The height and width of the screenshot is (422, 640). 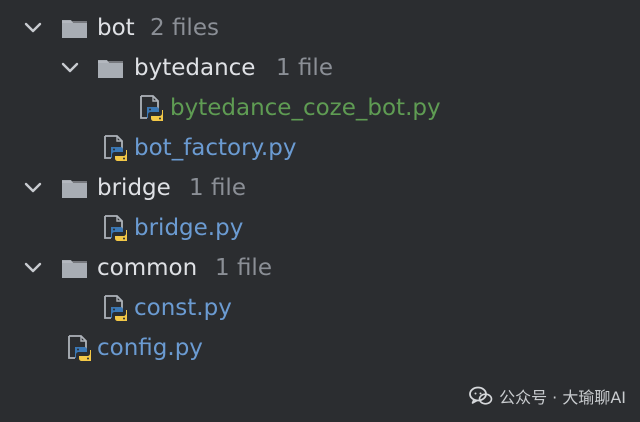 I want to click on folder-name-common: common, so click(x=147, y=268).